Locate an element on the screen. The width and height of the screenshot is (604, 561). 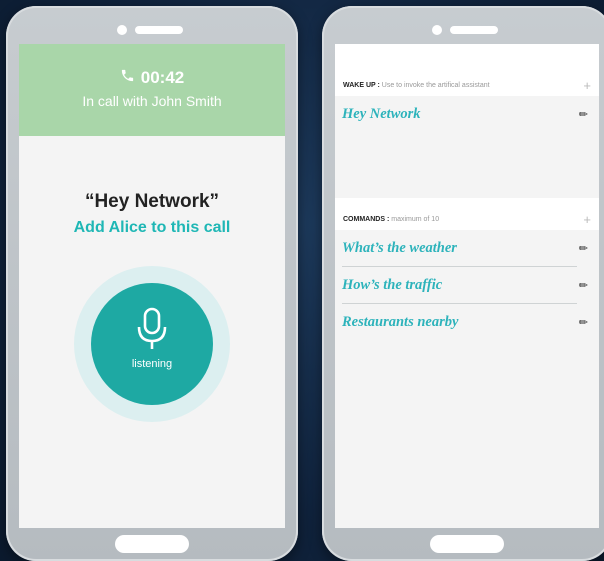
wake-phrase: “Hey Network” is located at coordinates (152, 201).